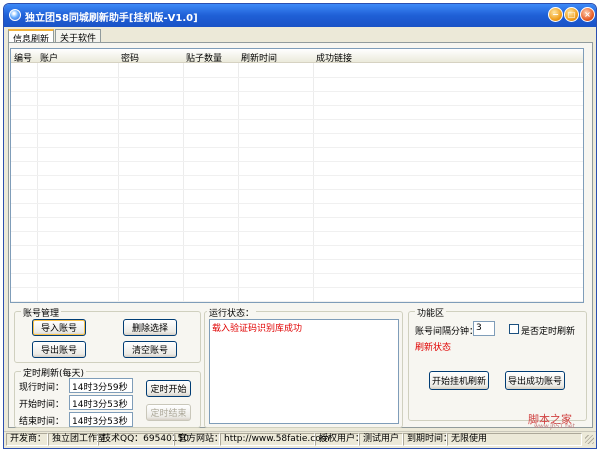 The height and width of the screenshot is (452, 600). I want to click on column-header-post-count: 贴子数量, so click(204, 57).